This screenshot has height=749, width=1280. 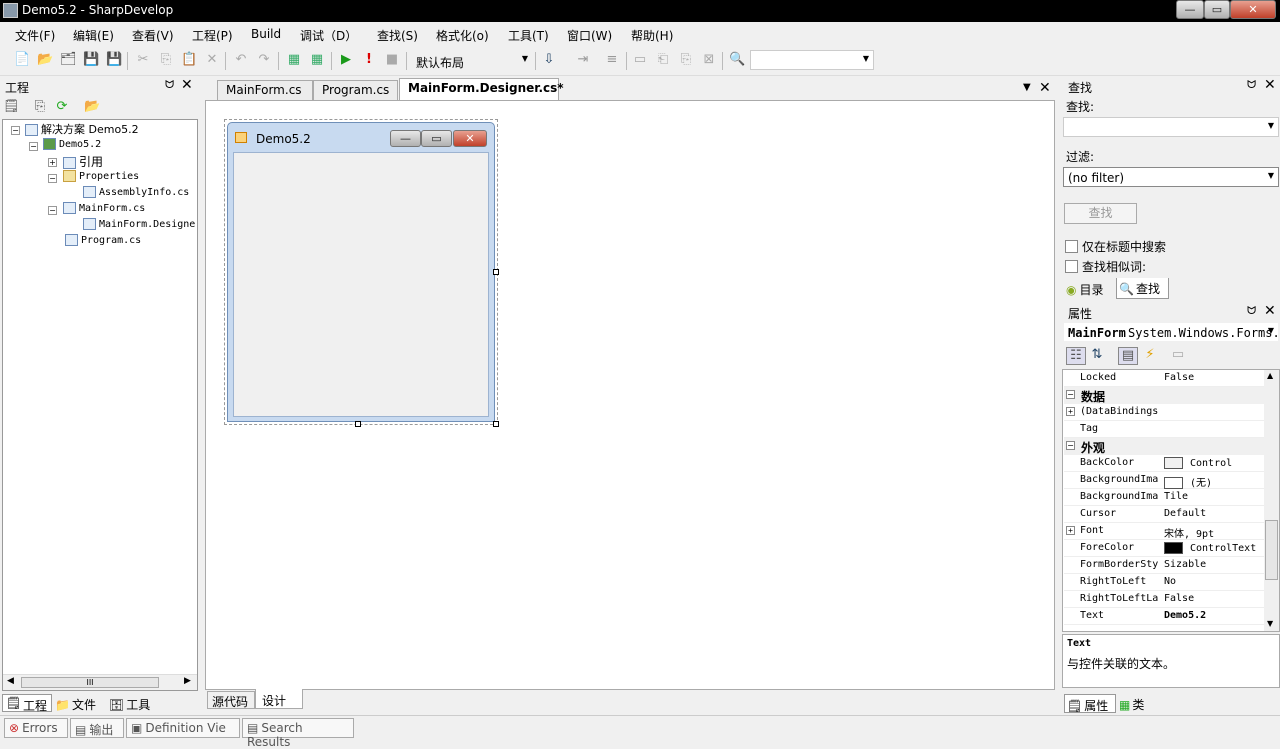 I want to click on stop-icon: ■, so click(x=392, y=60).